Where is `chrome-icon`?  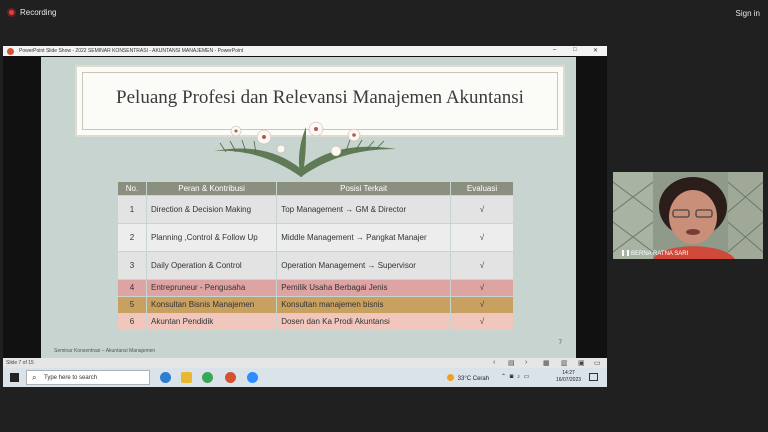 chrome-icon is located at coordinates (207, 377).